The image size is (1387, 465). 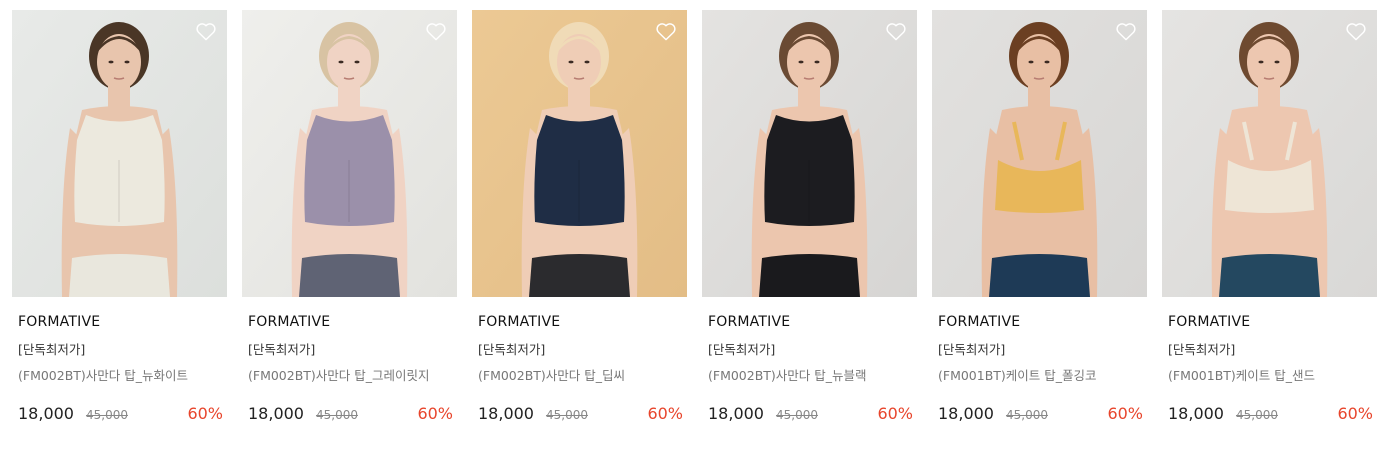 I want to click on product-name: (FM001BT)케이트 탑_폴깅코, so click(x=1042, y=376).